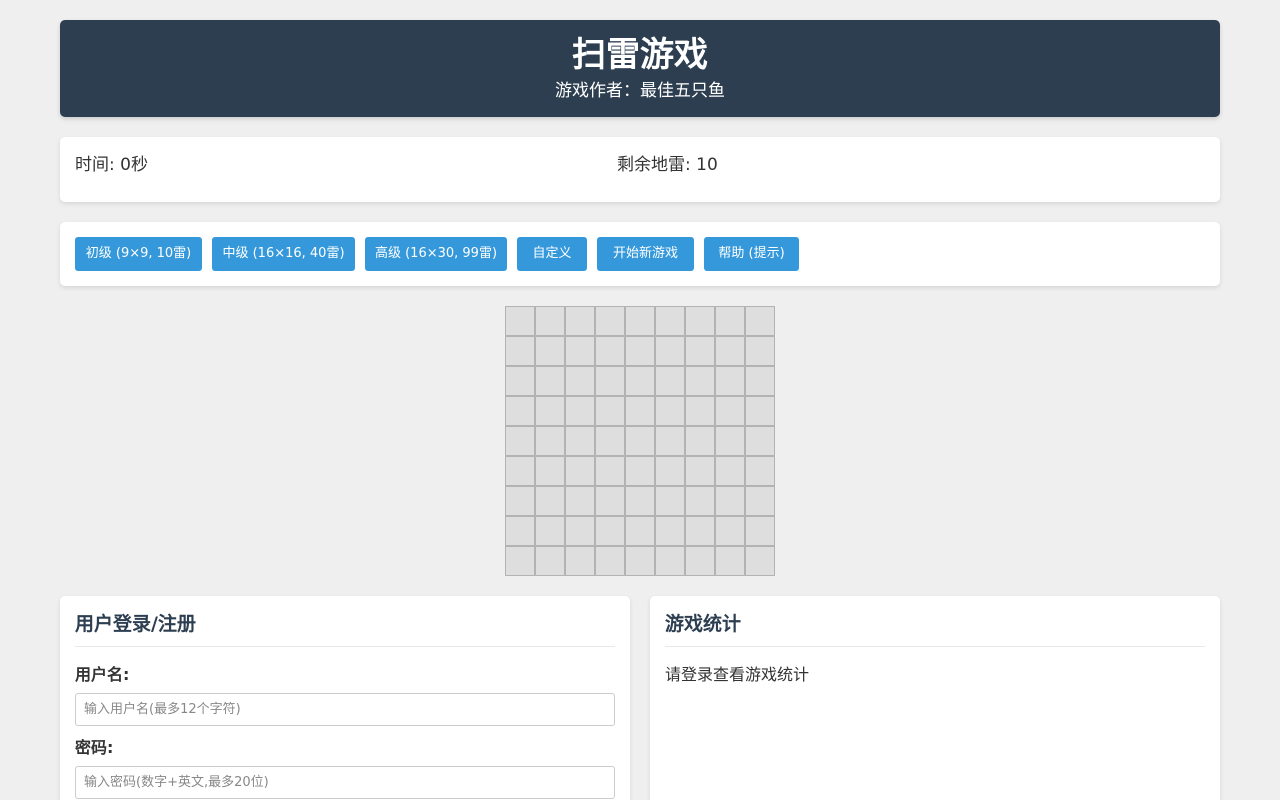 The width and height of the screenshot is (1280, 800). I want to click on timer-display: 时间: 0秒, so click(111, 165).